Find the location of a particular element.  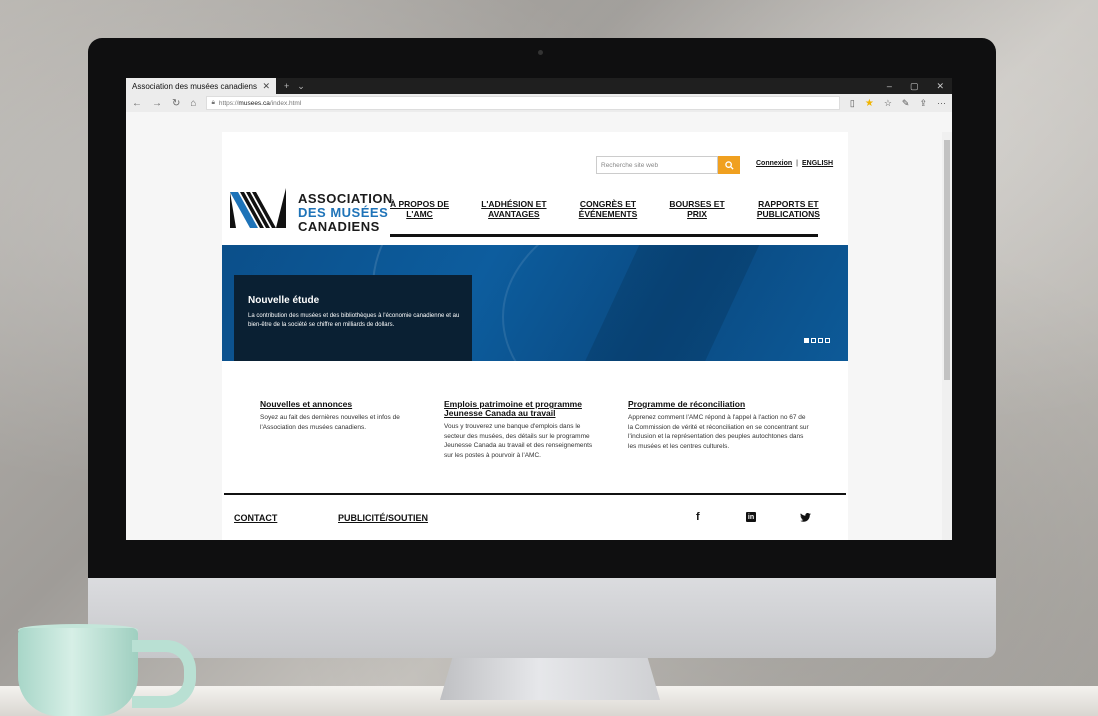

nav-item-reports: RAPPORTS ET PUBLICATIONS is located at coordinates (788, 209).